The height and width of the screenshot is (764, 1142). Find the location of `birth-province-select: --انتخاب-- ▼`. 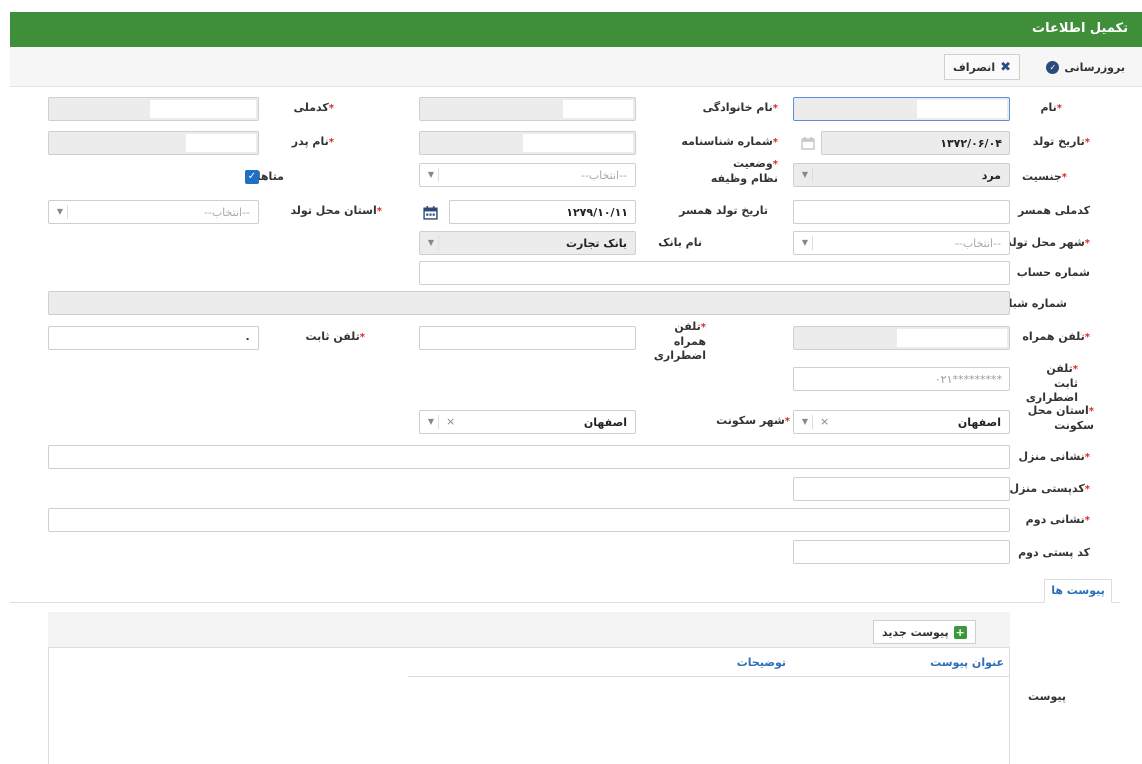

birth-province-select: --انتخاب-- ▼ is located at coordinates (153, 212).